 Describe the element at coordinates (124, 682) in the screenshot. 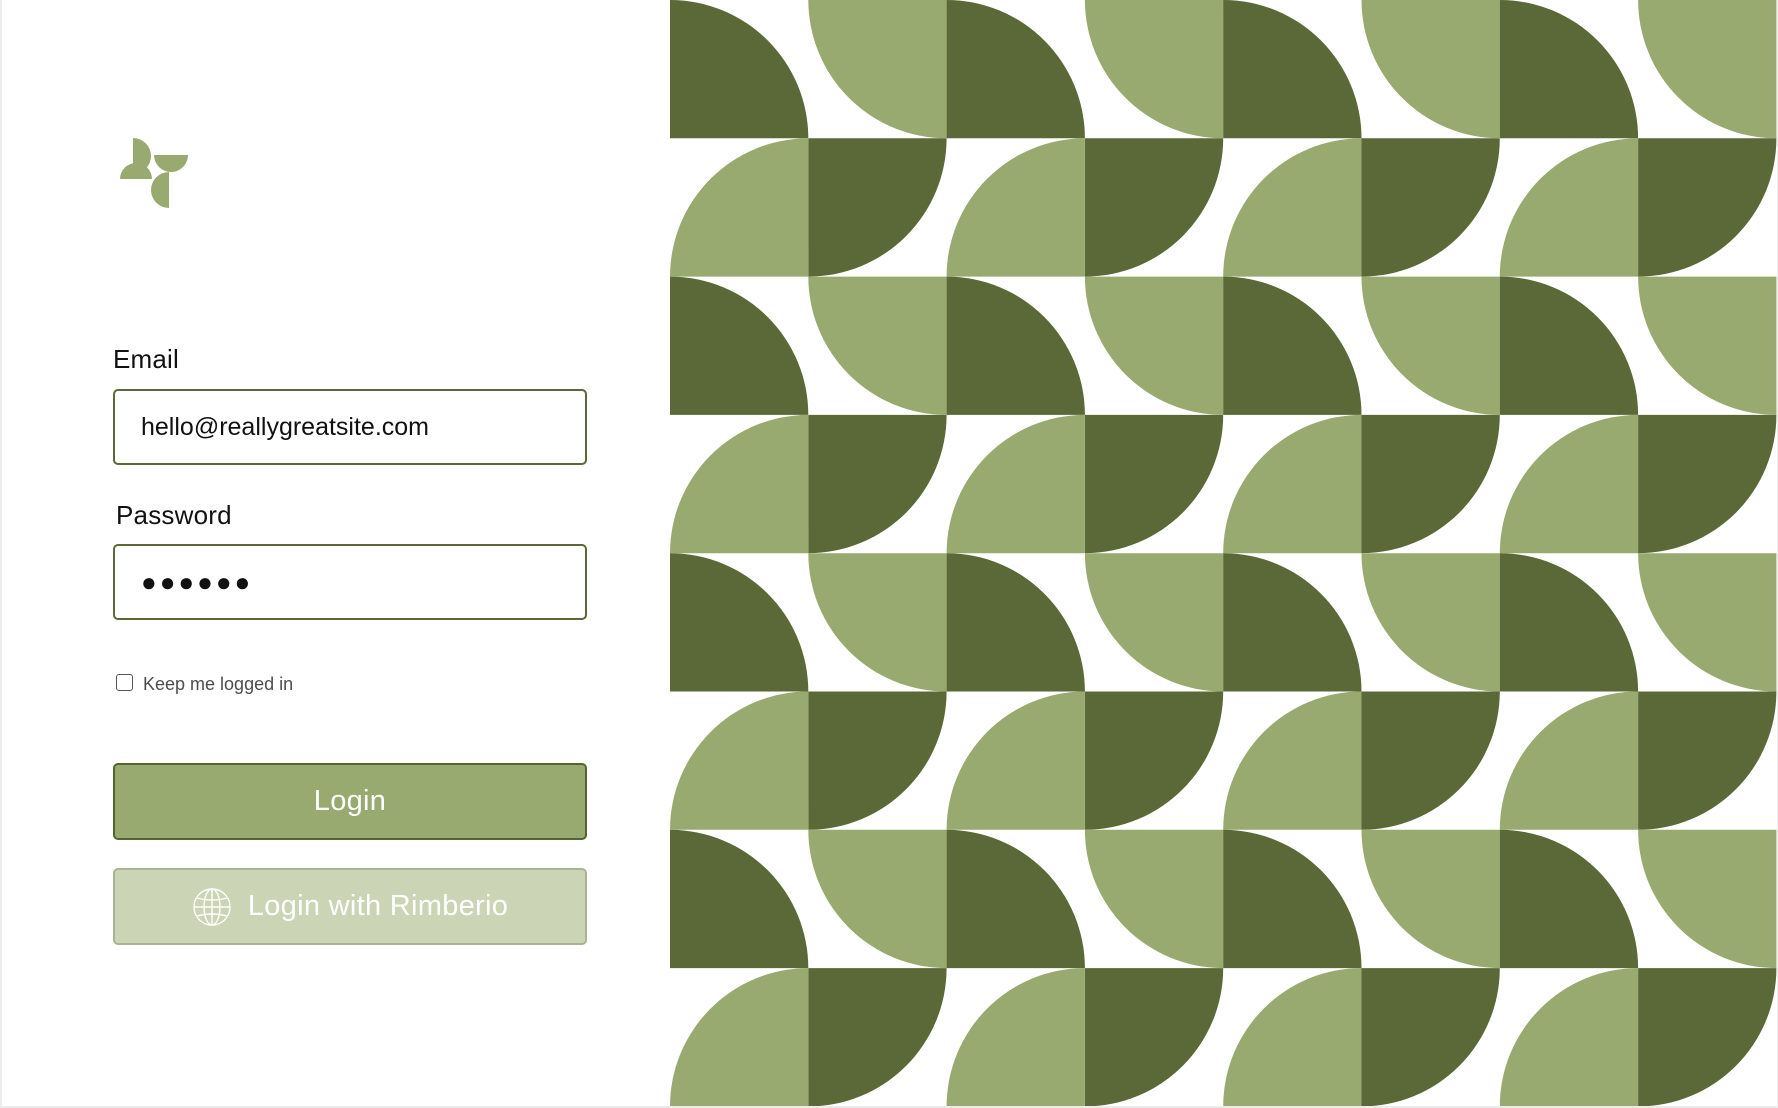

I see `keep-logged-in-checkbox` at that location.